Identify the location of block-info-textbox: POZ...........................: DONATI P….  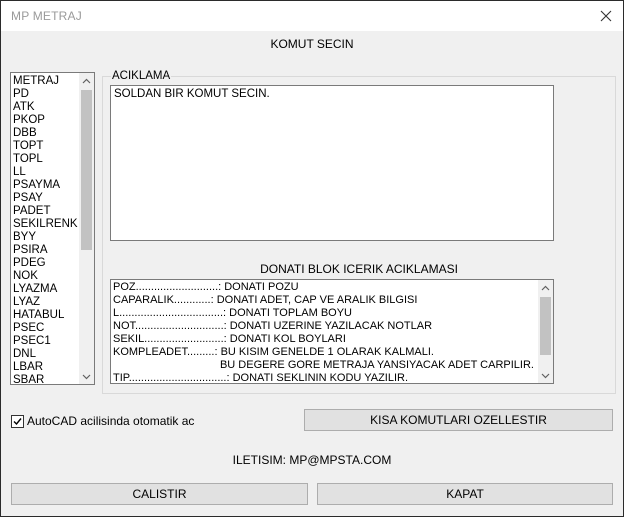
(332, 331).